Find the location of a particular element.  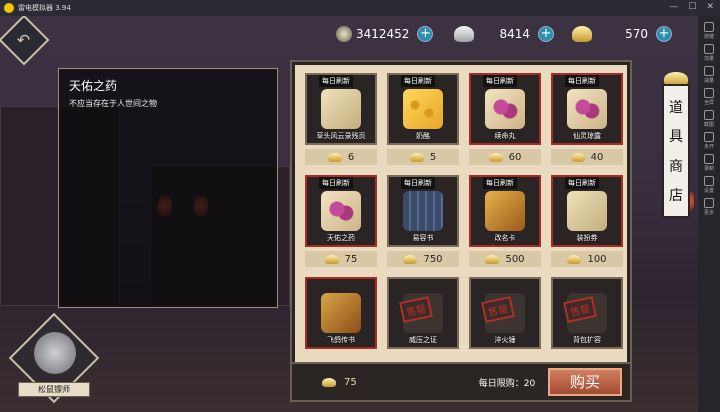

shop-item-card: 每日刷新 续命丸 is located at coordinates (505, 109).